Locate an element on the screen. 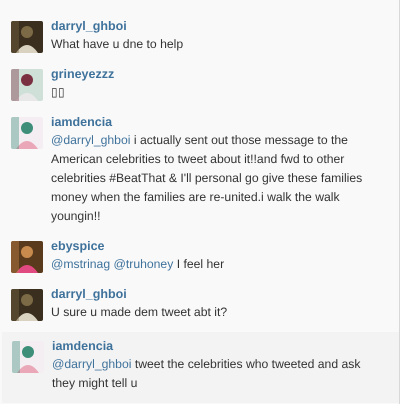  mention-link: @truhoney is located at coordinates (144, 264).